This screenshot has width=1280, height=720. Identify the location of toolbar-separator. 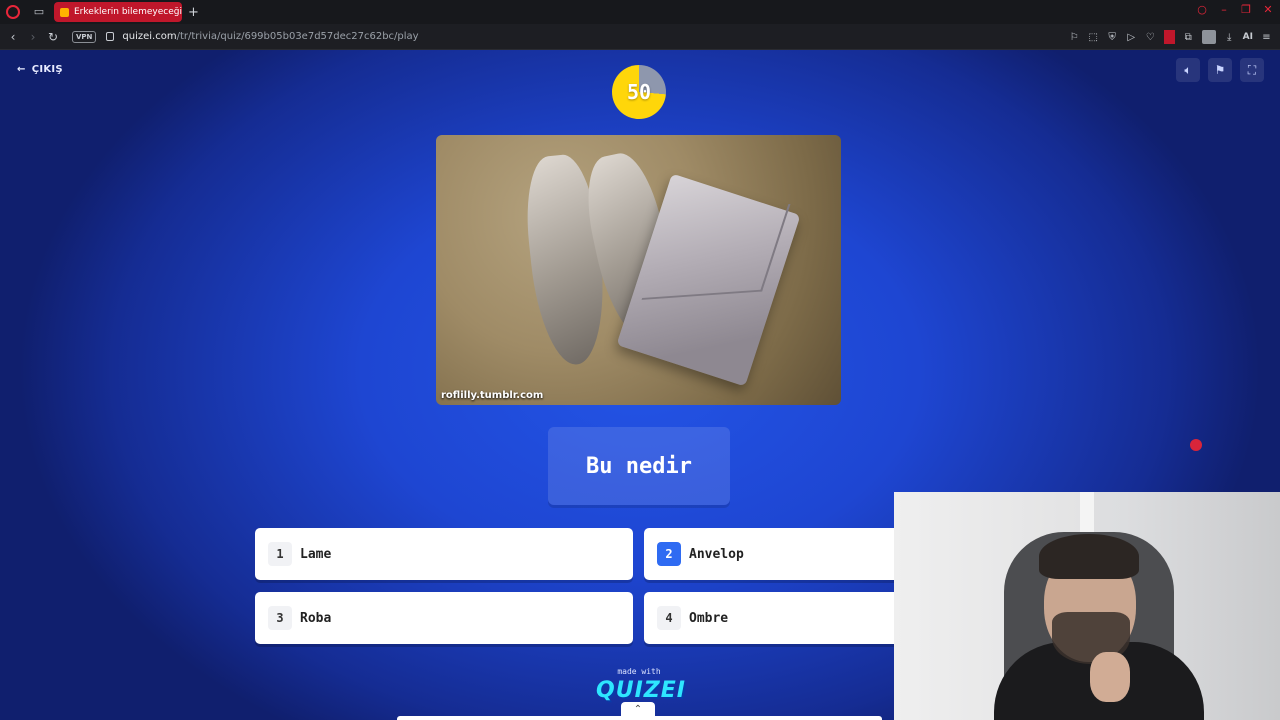
(1169, 37).